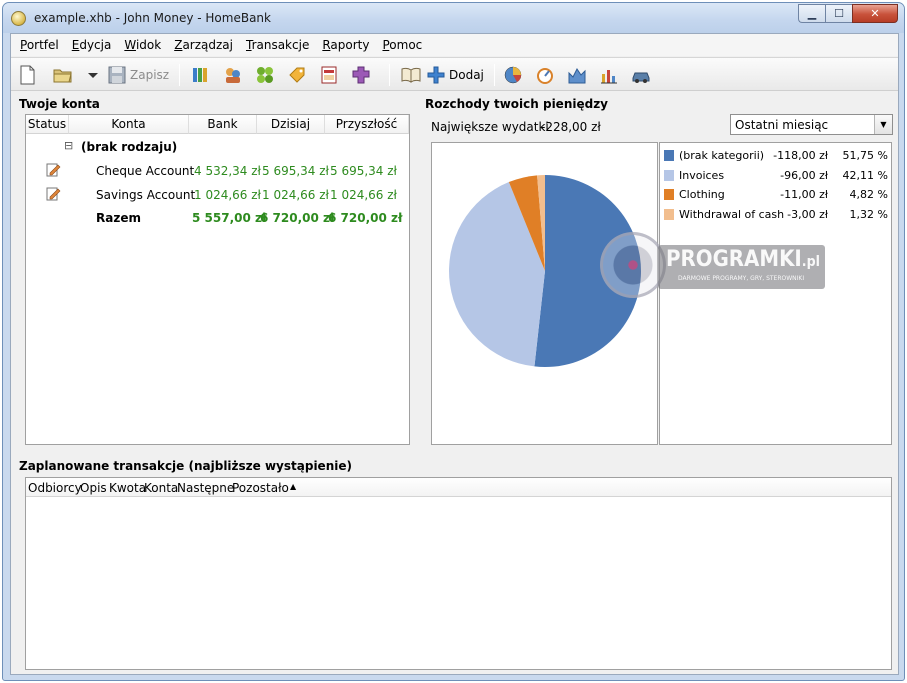  What do you see at coordinates (229, 218) in the screenshot?
I see `total-bank-balance: 5 557,00 zł` at bounding box center [229, 218].